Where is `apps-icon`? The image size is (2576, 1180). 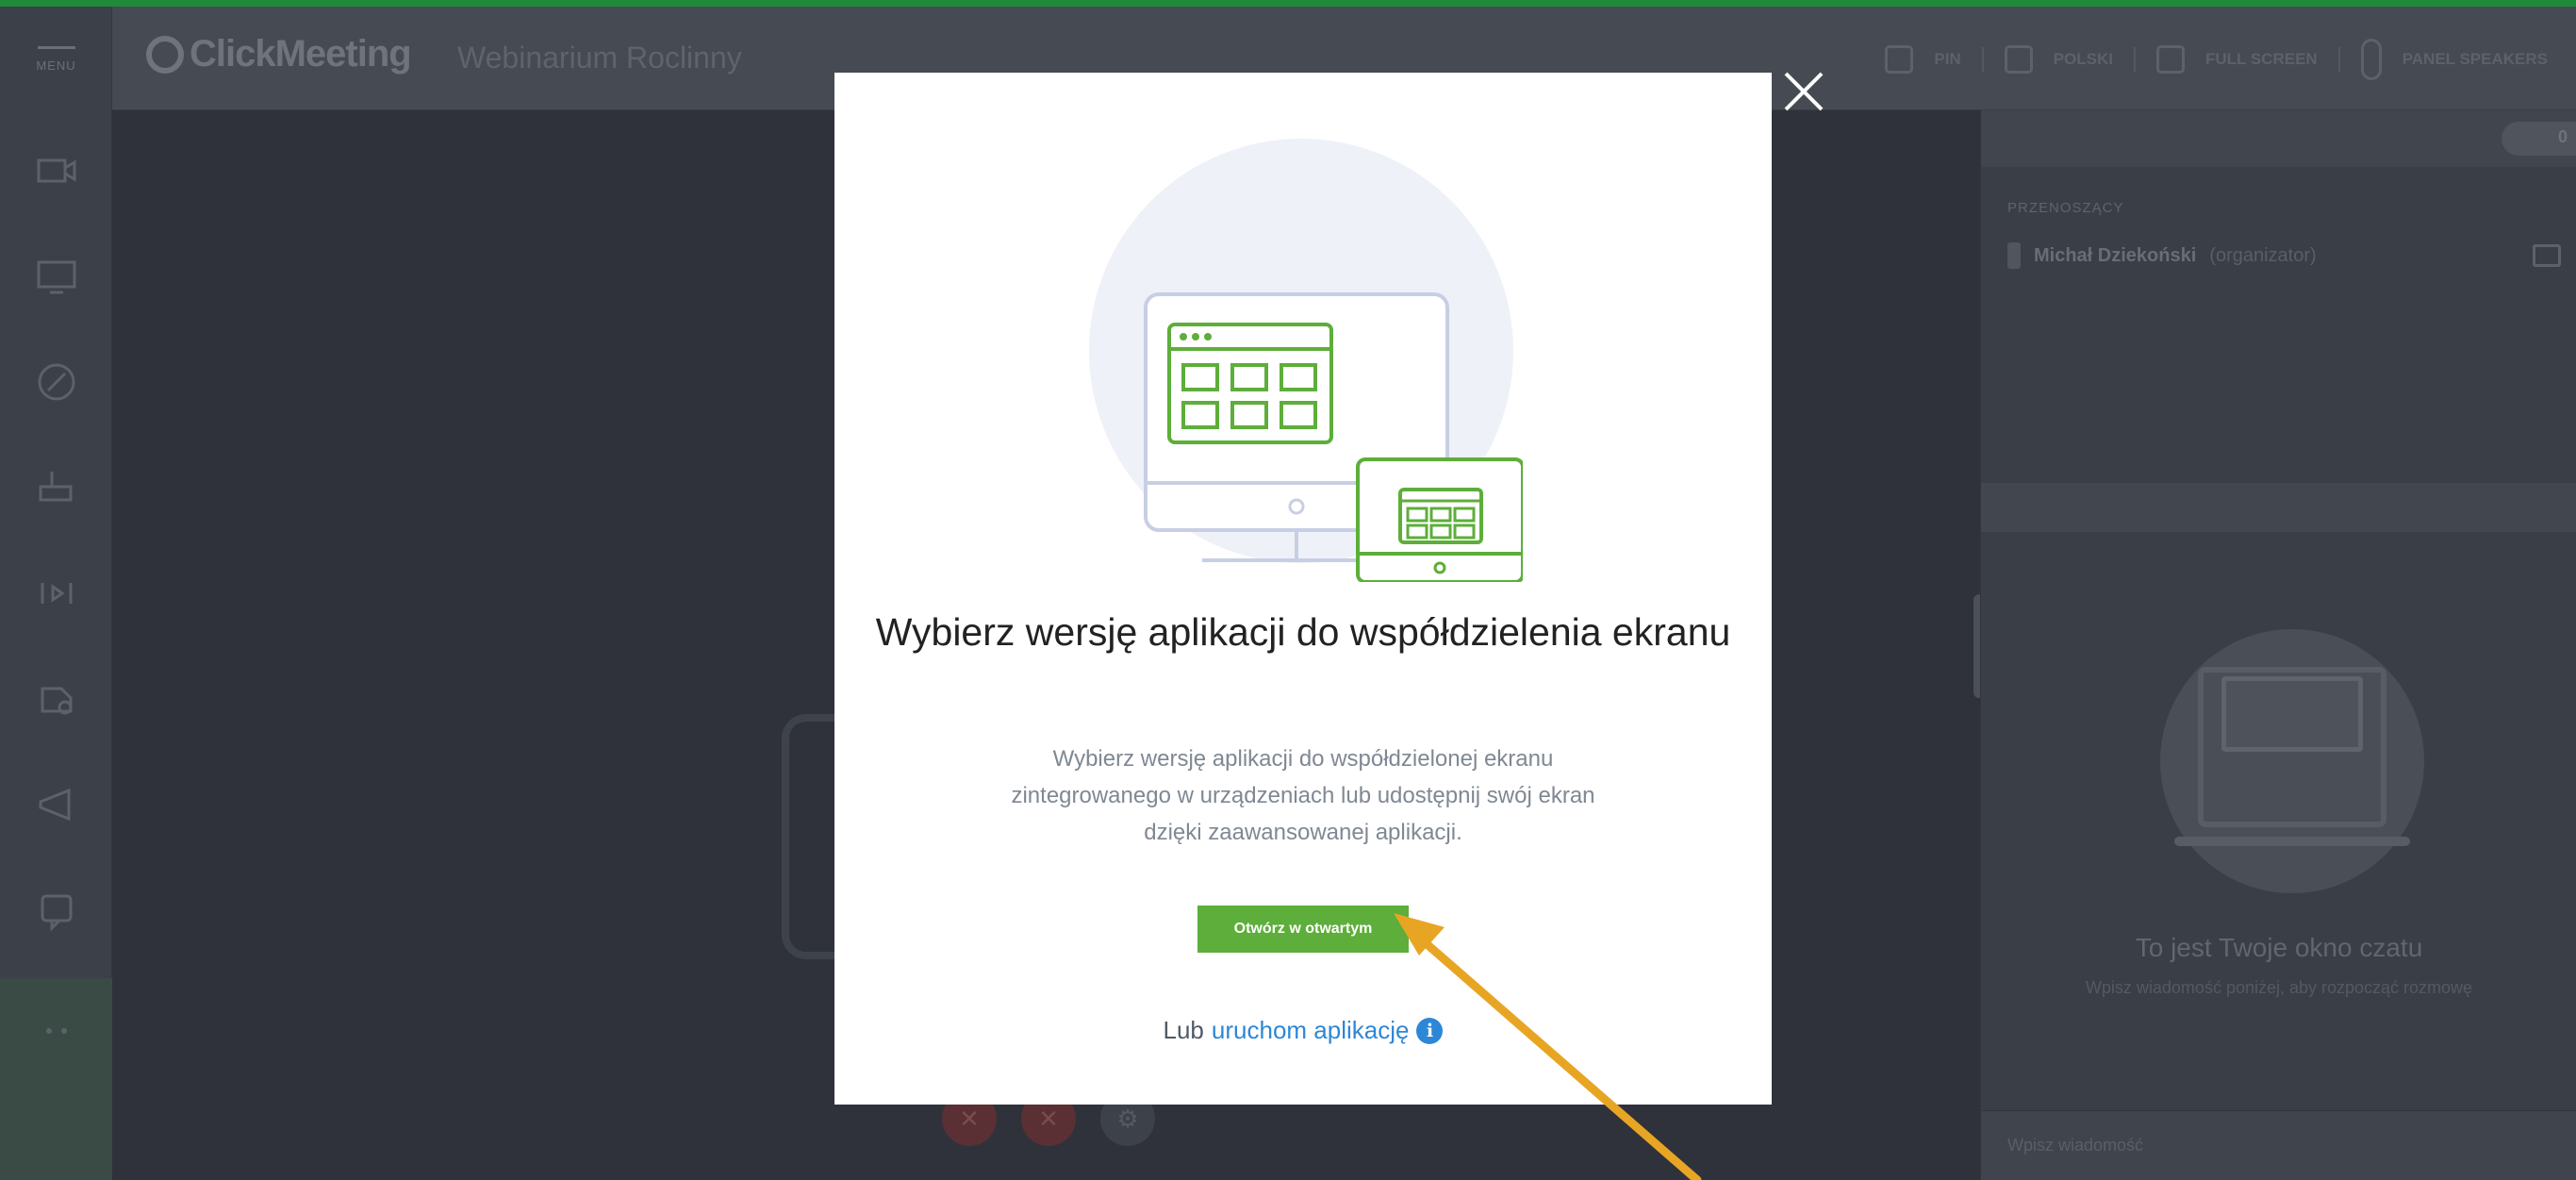 apps-icon is located at coordinates (56, 701).